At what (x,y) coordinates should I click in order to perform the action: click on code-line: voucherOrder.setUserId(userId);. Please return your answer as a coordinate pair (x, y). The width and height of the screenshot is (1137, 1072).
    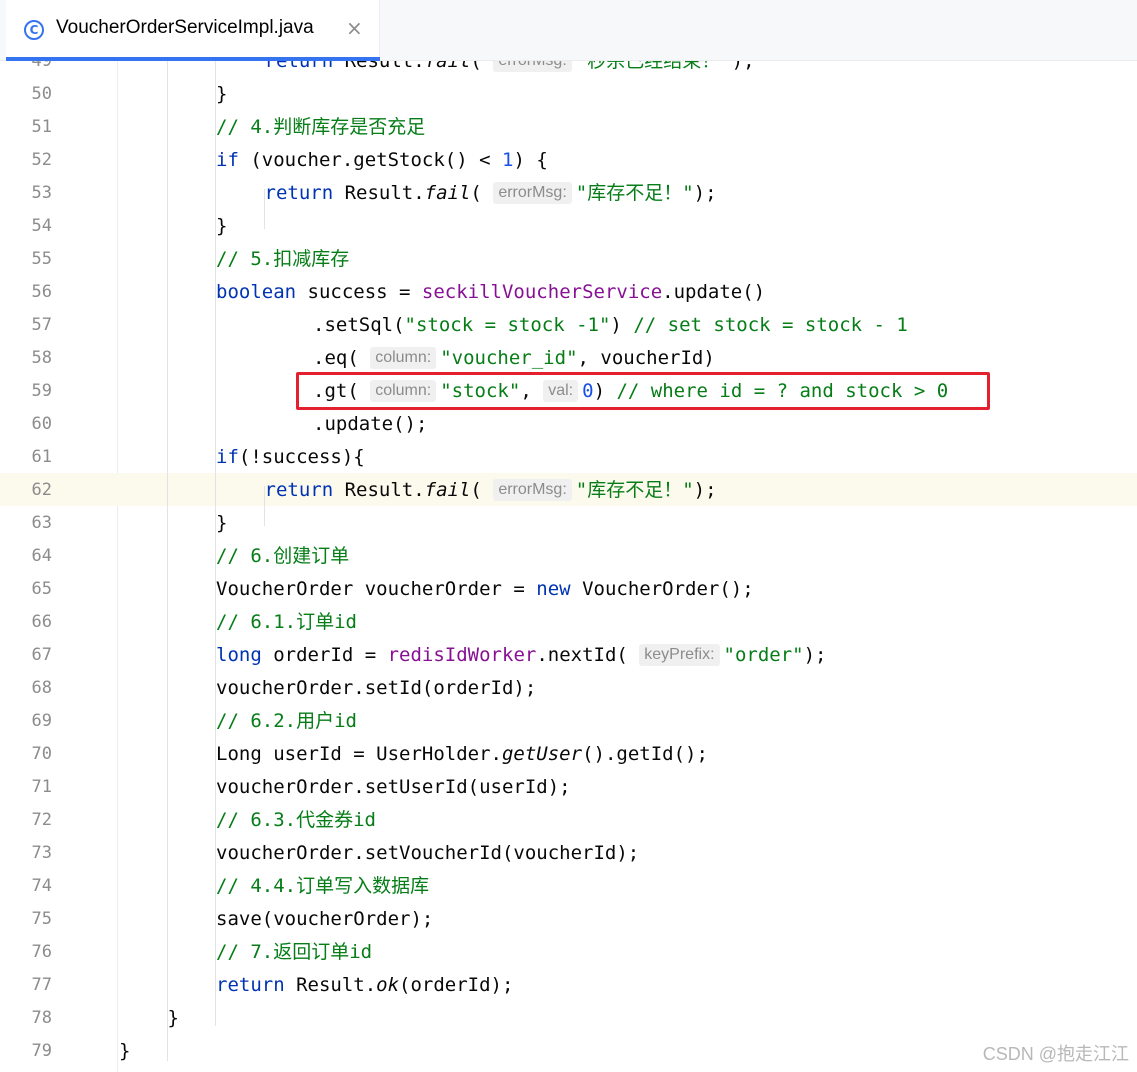
    Looking at the image, I should click on (393, 787).